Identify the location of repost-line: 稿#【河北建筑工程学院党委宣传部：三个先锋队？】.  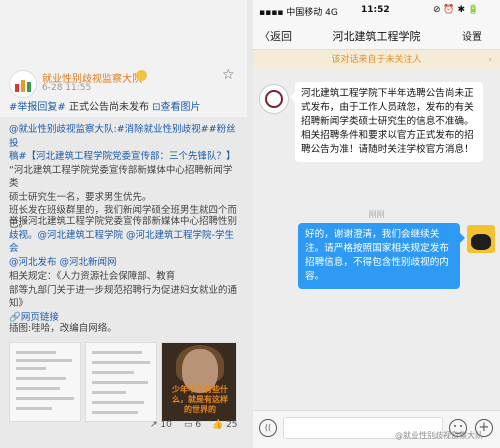
(125, 157).